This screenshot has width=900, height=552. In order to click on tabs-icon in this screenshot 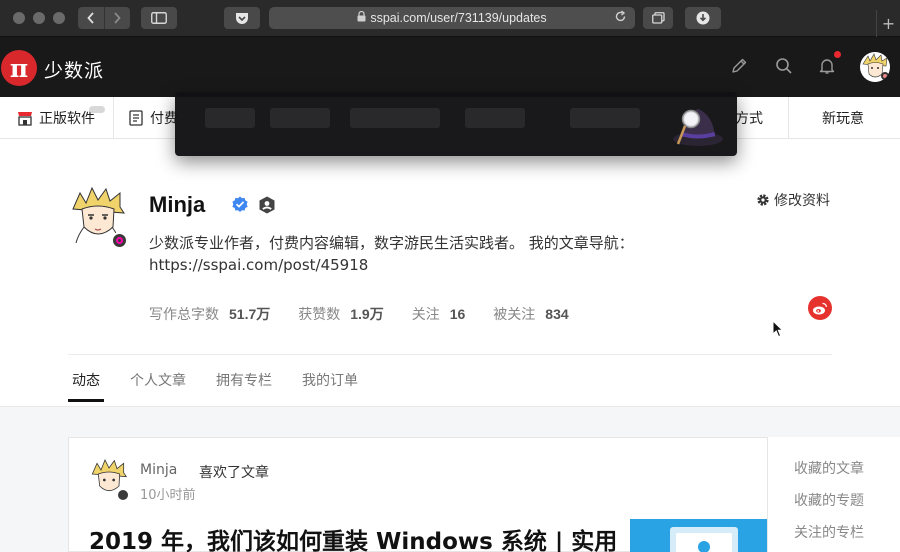, I will do `click(658, 18)`.